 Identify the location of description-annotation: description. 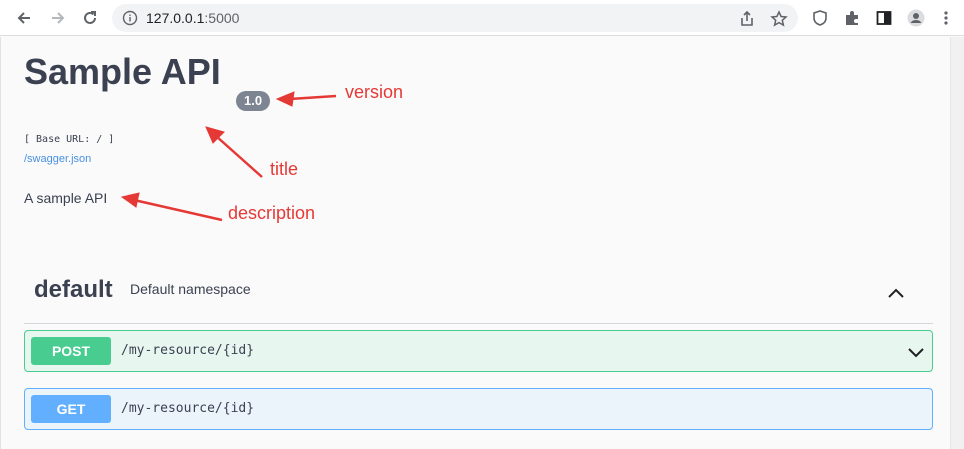
(272, 213).